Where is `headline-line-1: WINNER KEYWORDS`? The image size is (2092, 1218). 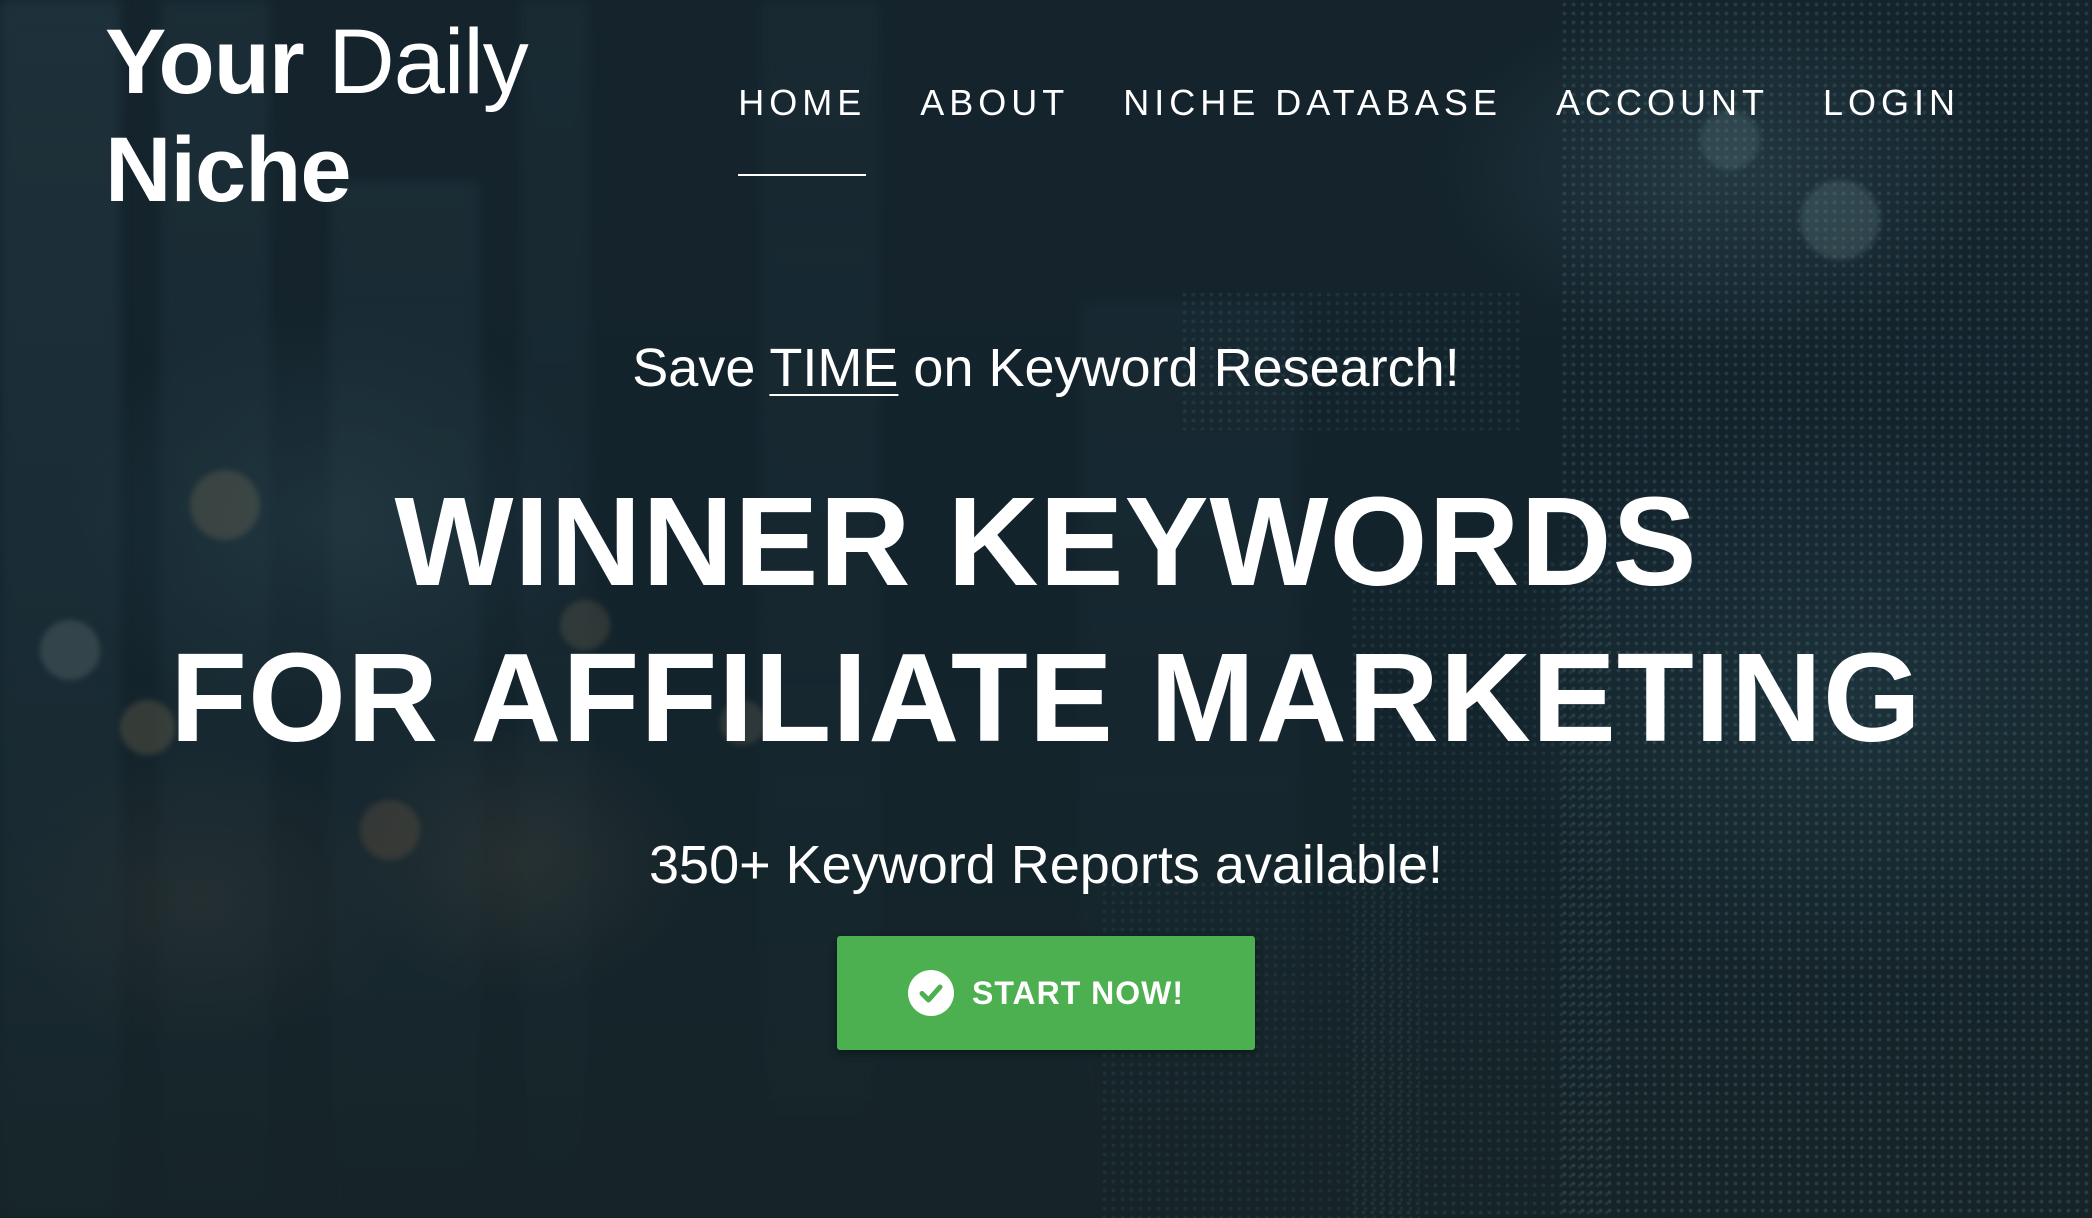
headline-line-1: WINNER KEYWORDS is located at coordinates (1046, 541).